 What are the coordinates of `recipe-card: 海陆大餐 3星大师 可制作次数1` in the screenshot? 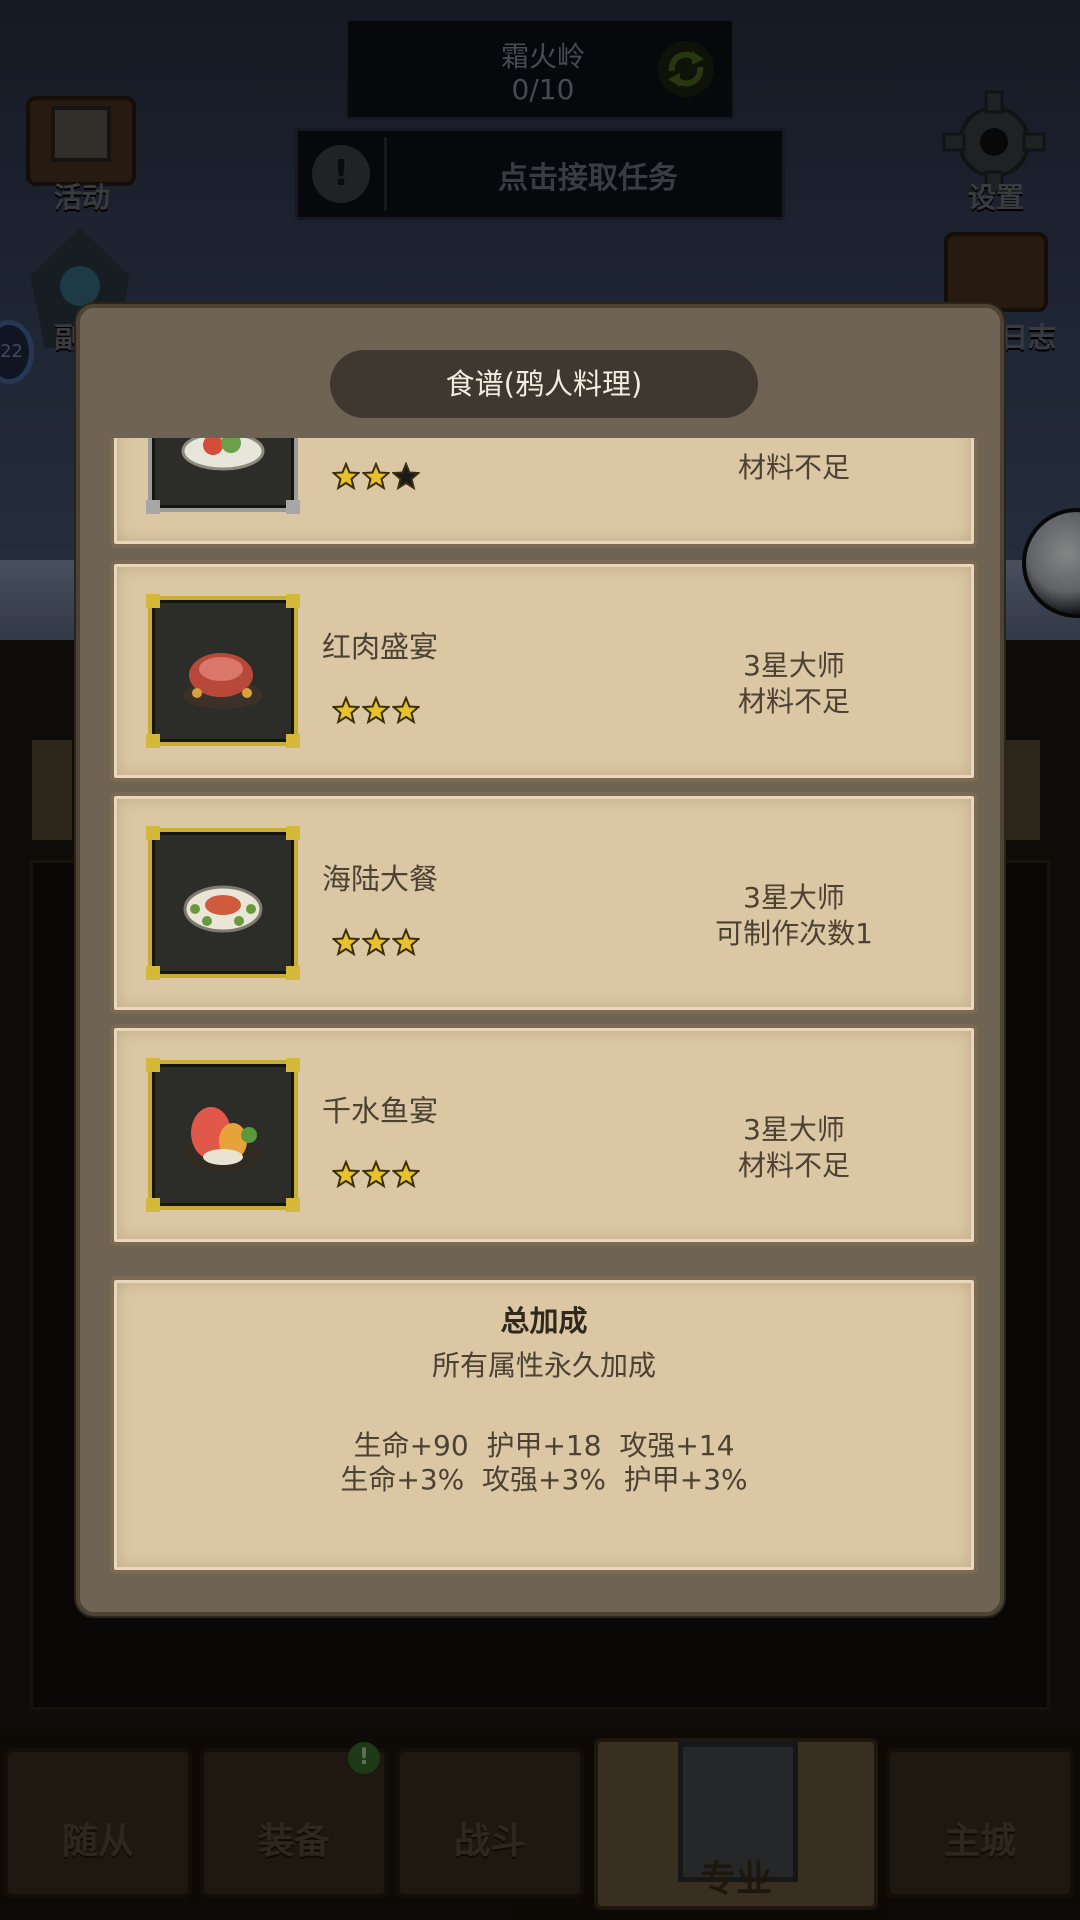 It's located at (544, 903).